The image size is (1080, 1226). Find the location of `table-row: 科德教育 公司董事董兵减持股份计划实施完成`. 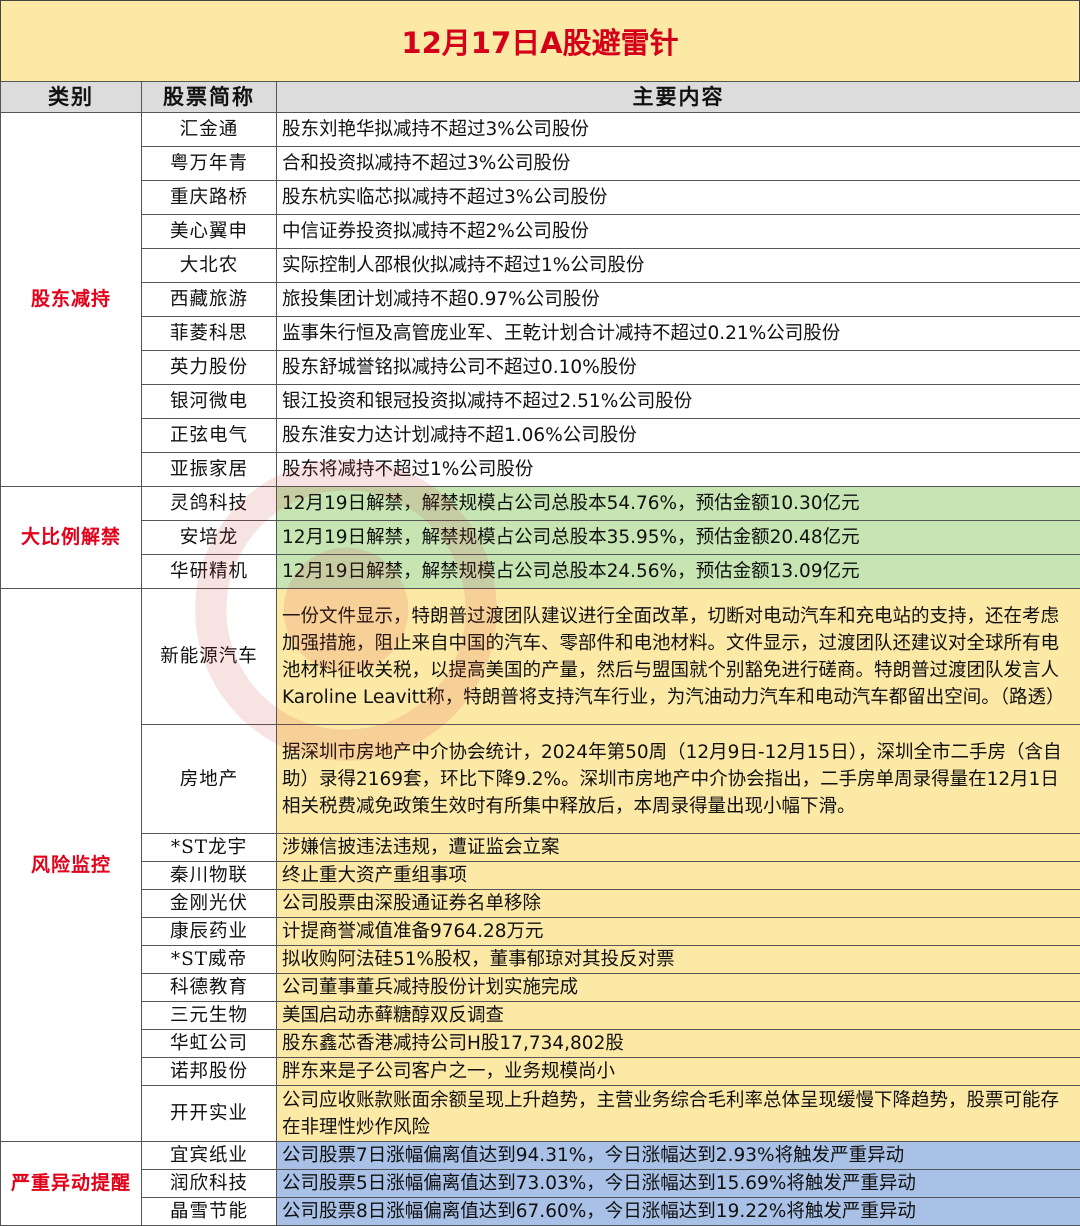

table-row: 科德教育 公司董事董兵减持股份计划实施完成 is located at coordinates (540, 988).